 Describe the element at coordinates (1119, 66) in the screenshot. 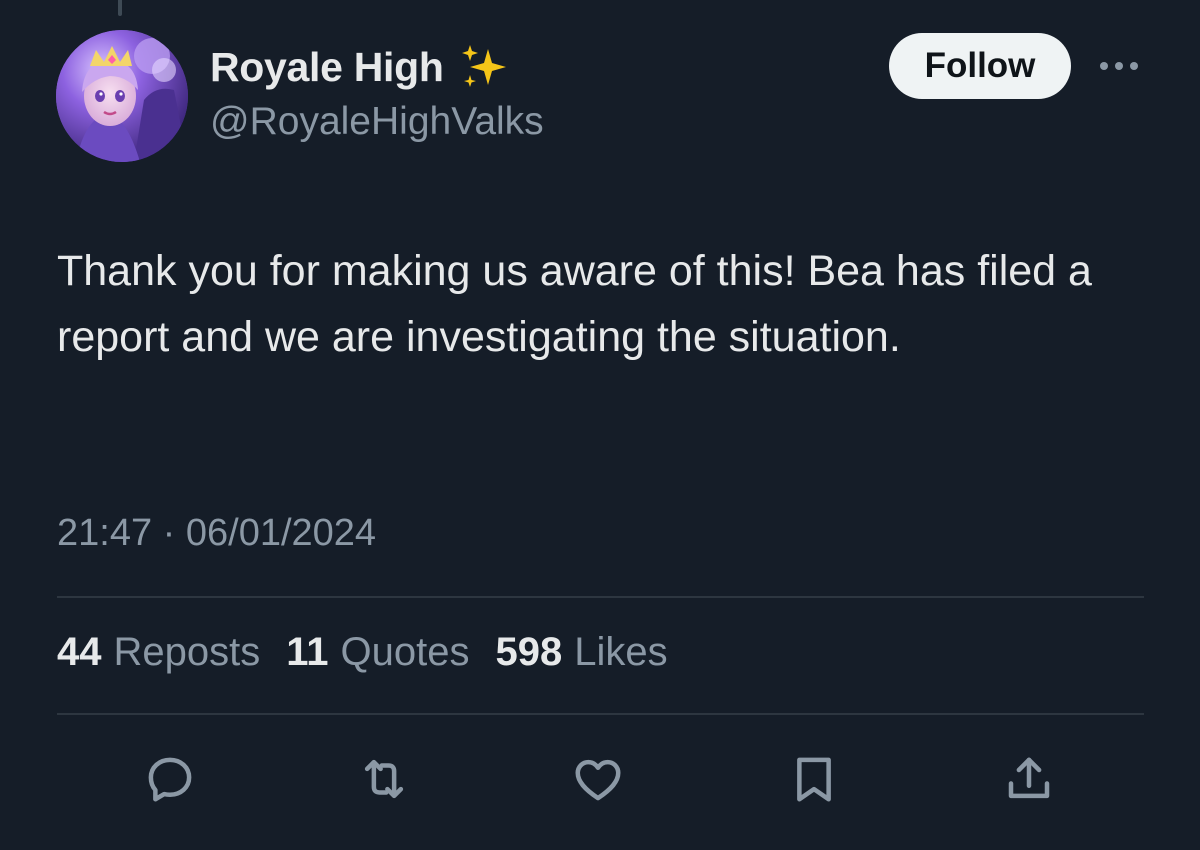

I see `more-icon` at that location.